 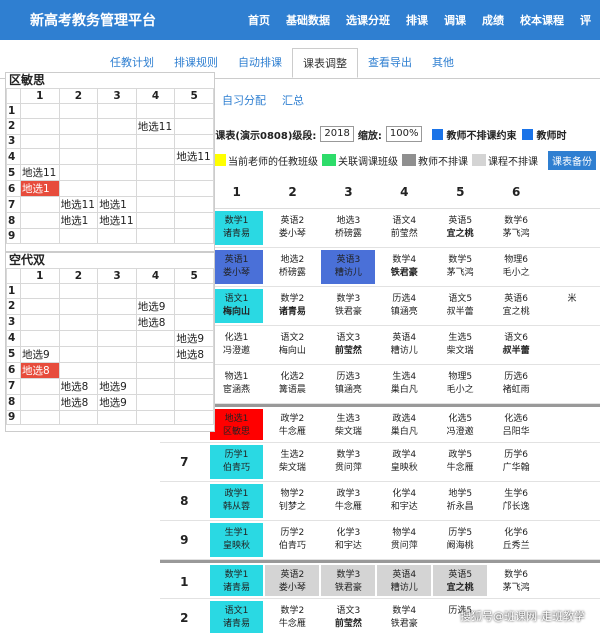 What do you see at coordinates (308, 20) in the screenshot?
I see `nav-item: 基础数据` at bounding box center [308, 20].